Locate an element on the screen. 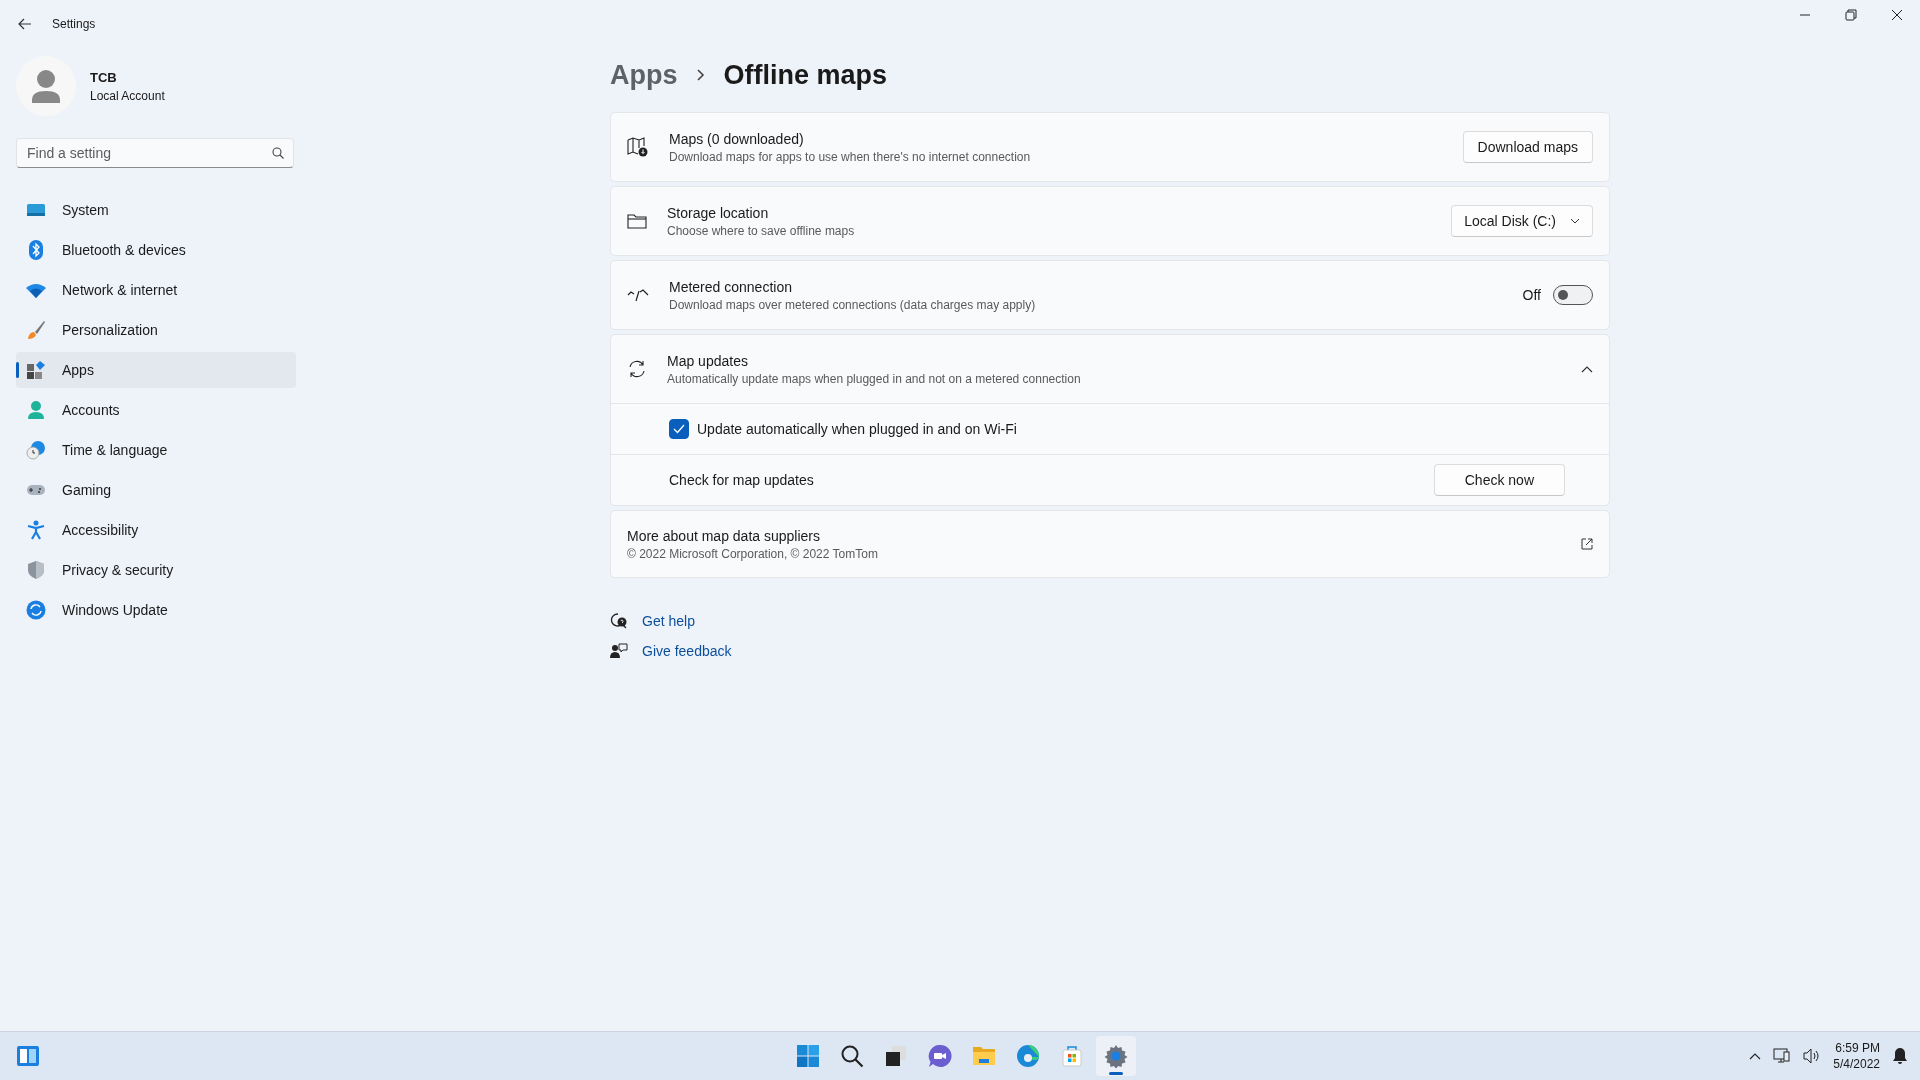 This screenshot has width=1920, height=1080. task-view-icon is located at coordinates (896, 1056).